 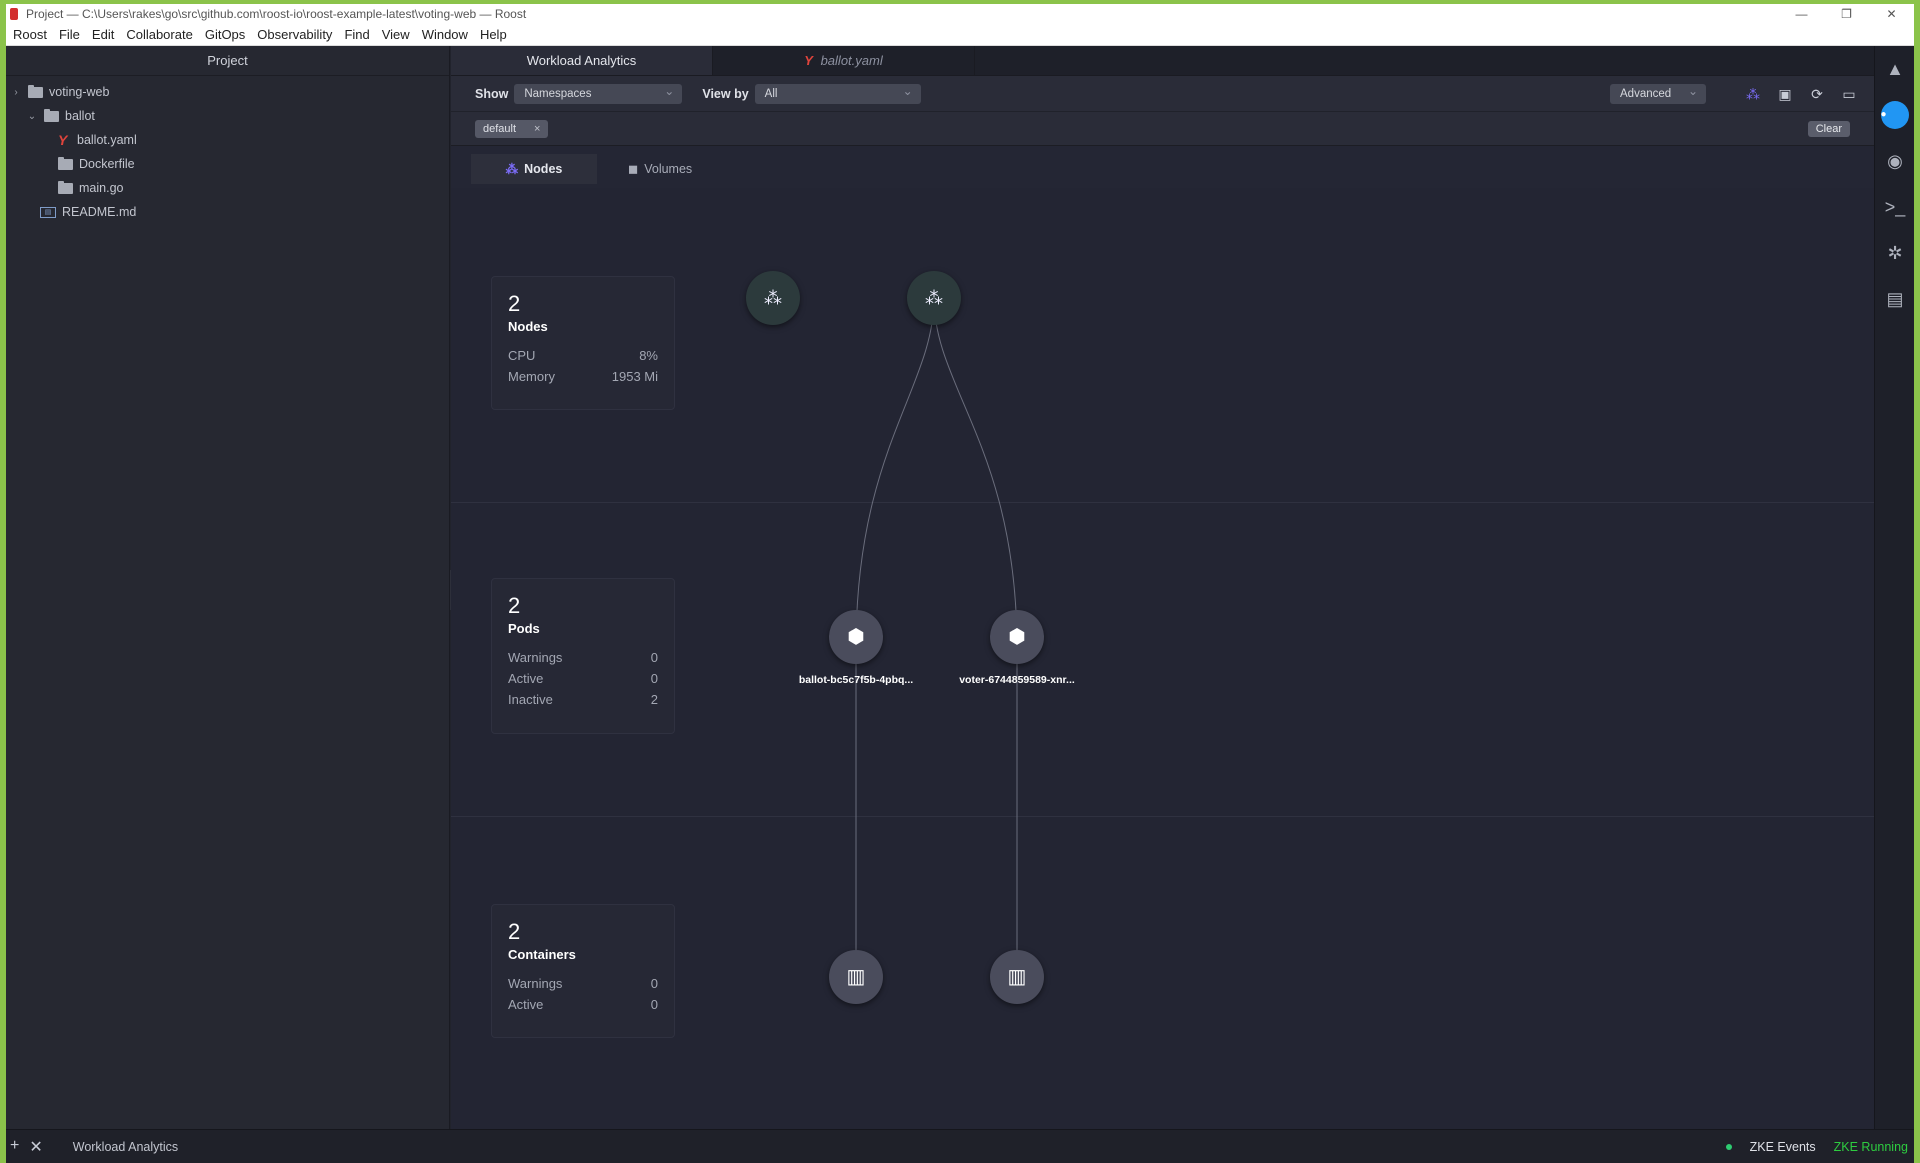 I want to click on chevron-down-icon: ⌄, so click(x=32, y=116).